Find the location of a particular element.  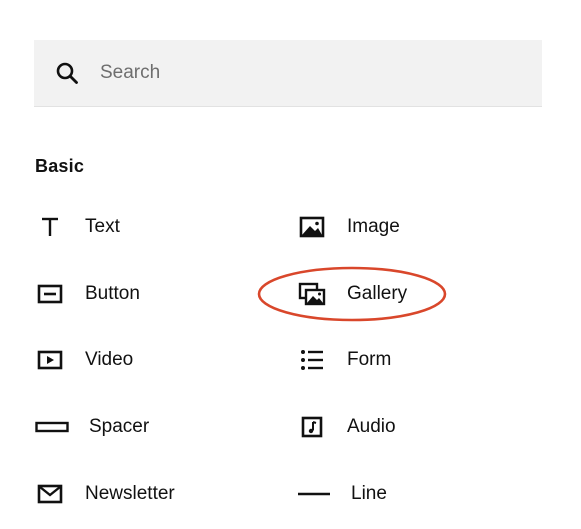

block-label: Spacer is located at coordinates (119, 426).